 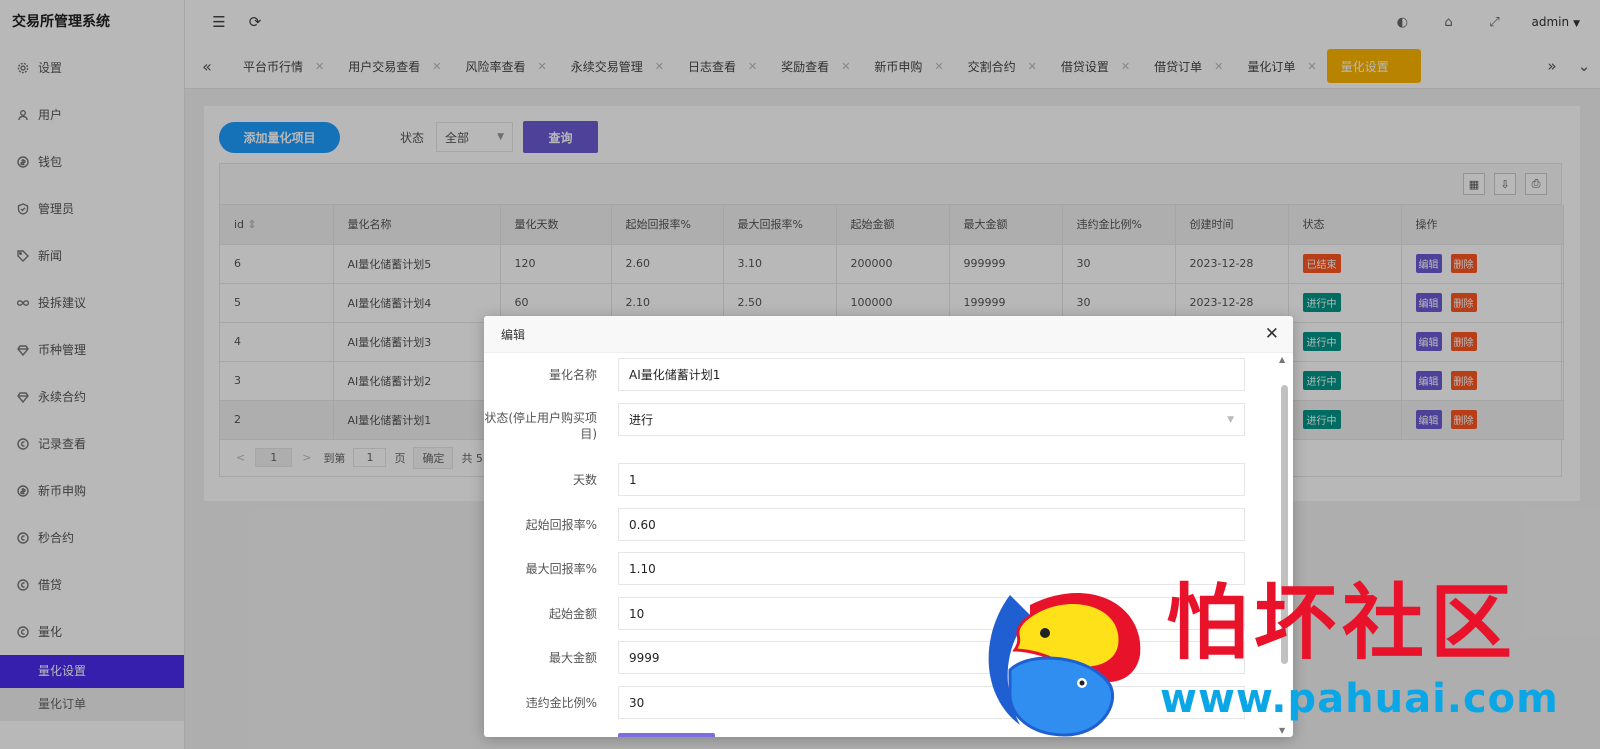 I want to click on field-label: 天数, so click(x=584, y=480).